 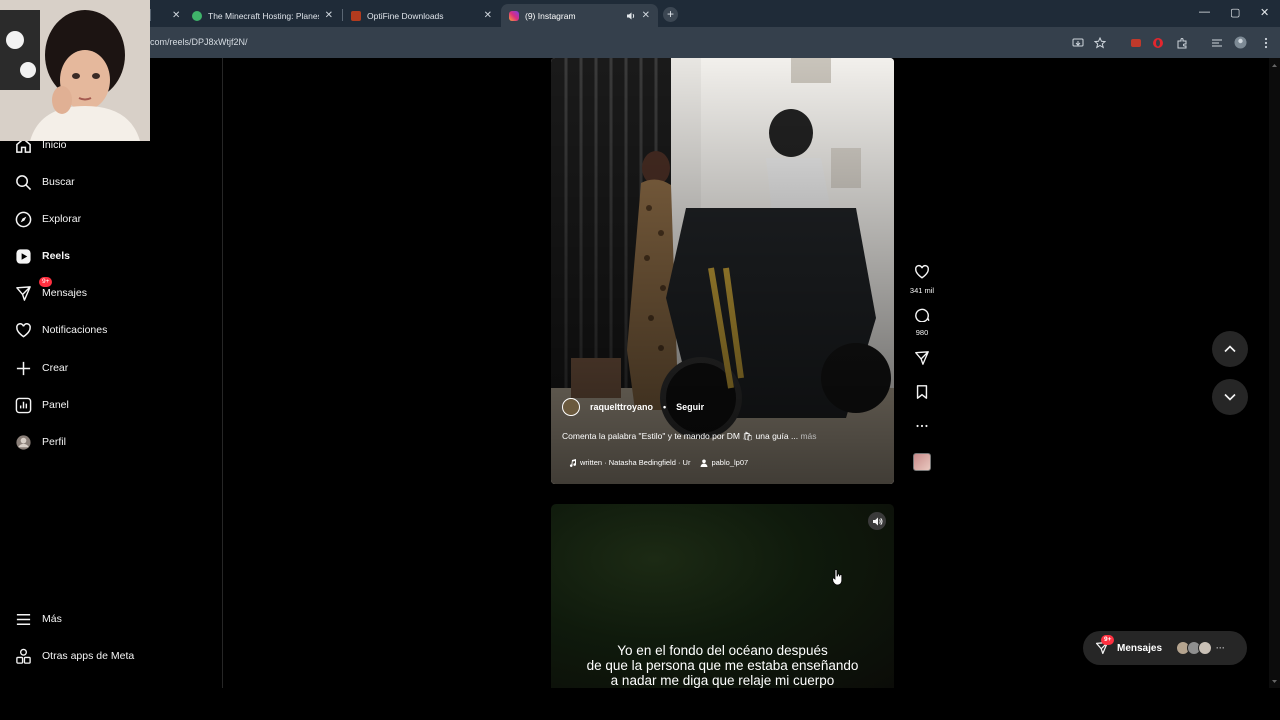 I want to click on bookmark-icon, so click(x=922, y=392).